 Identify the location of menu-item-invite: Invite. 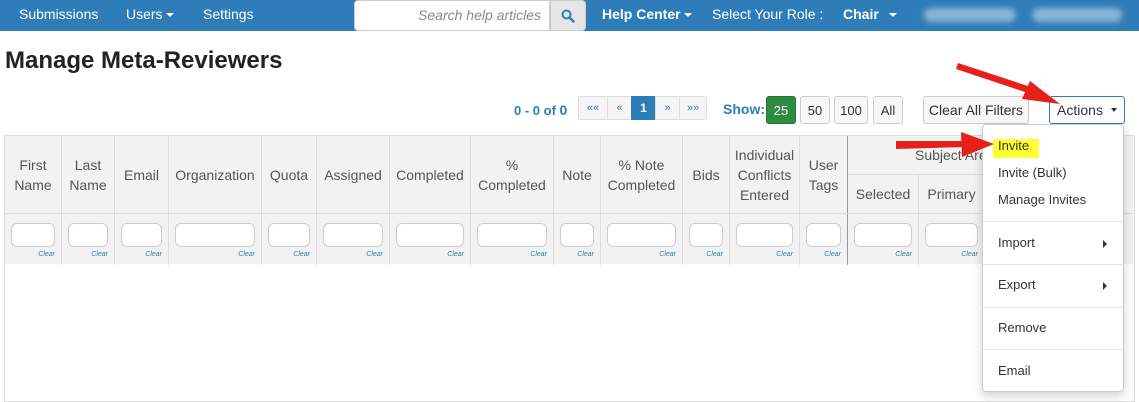
(1053, 147).